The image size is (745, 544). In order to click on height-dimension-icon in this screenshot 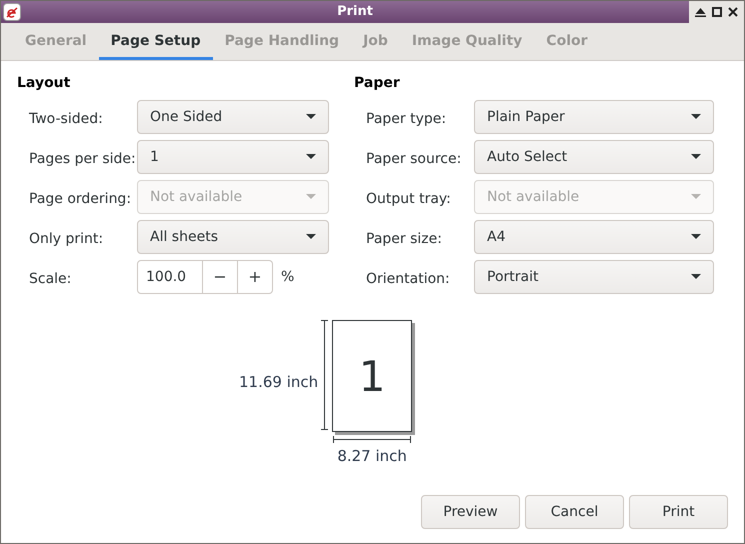, I will do `click(324, 375)`.